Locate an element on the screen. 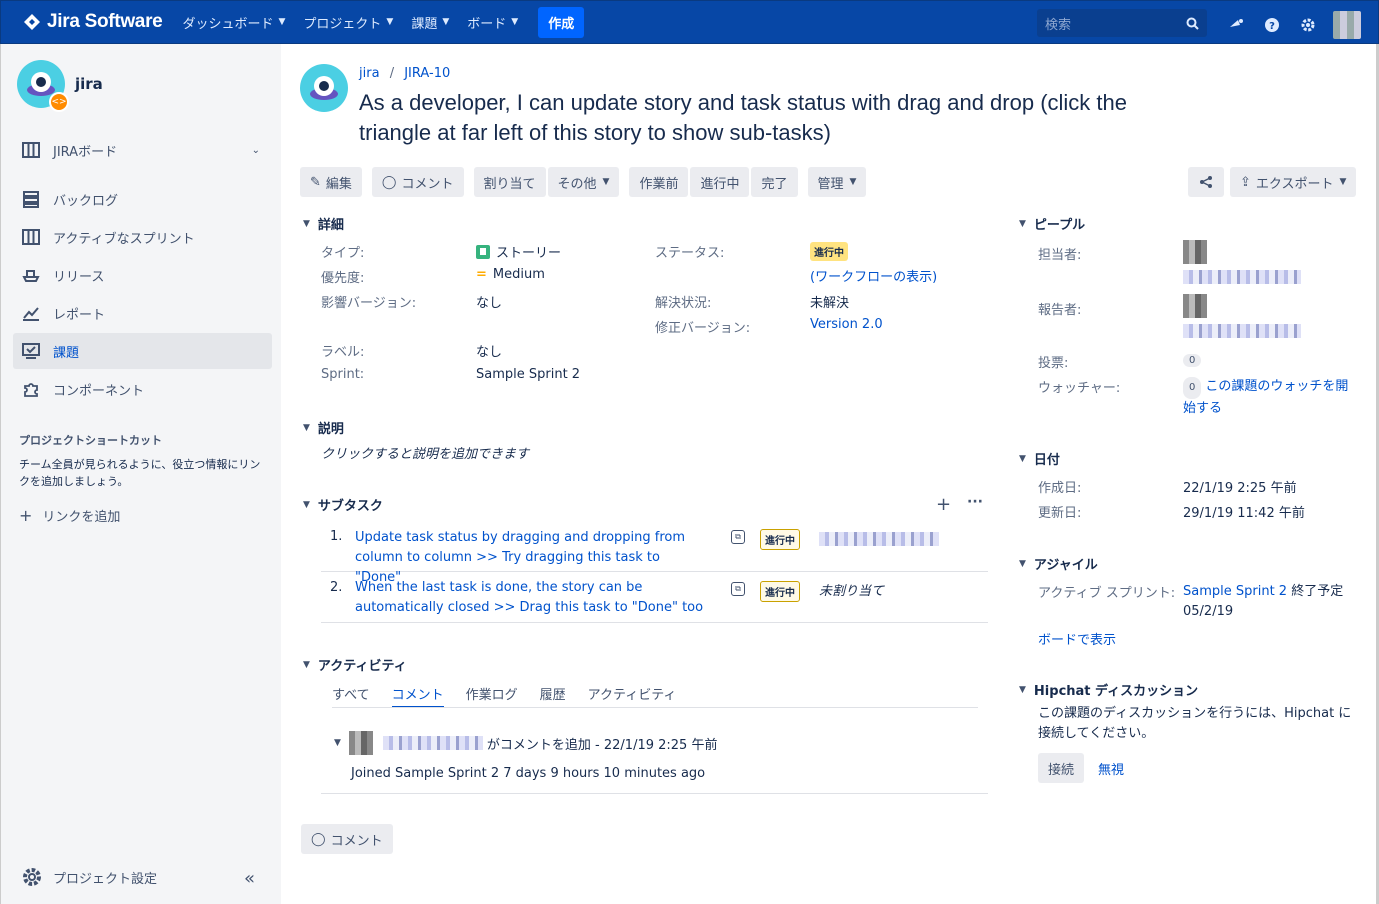 This screenshot has width=1379, height=904. sidebar-item-active-sprint: アクティブなスプリント is located at coordinates (142, 237).